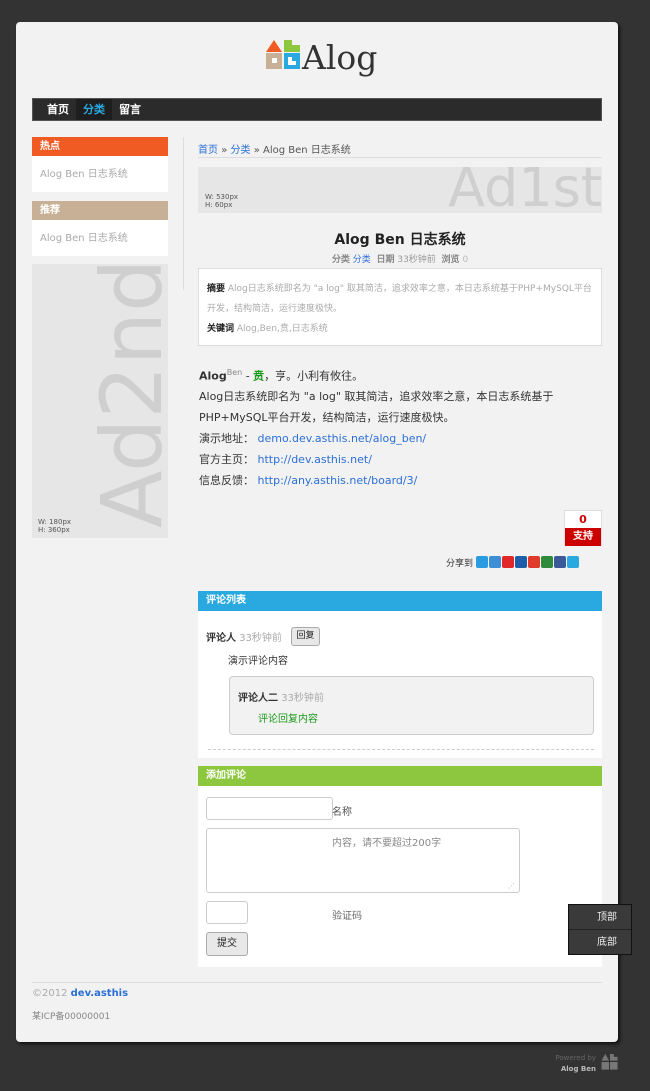 The width and height of the screenshot is (650, 1091). What do you see at coordinates (125, 396) in the screenshot?
I see `ad2-text: Ad2nd` at bounding box center [125, 396].